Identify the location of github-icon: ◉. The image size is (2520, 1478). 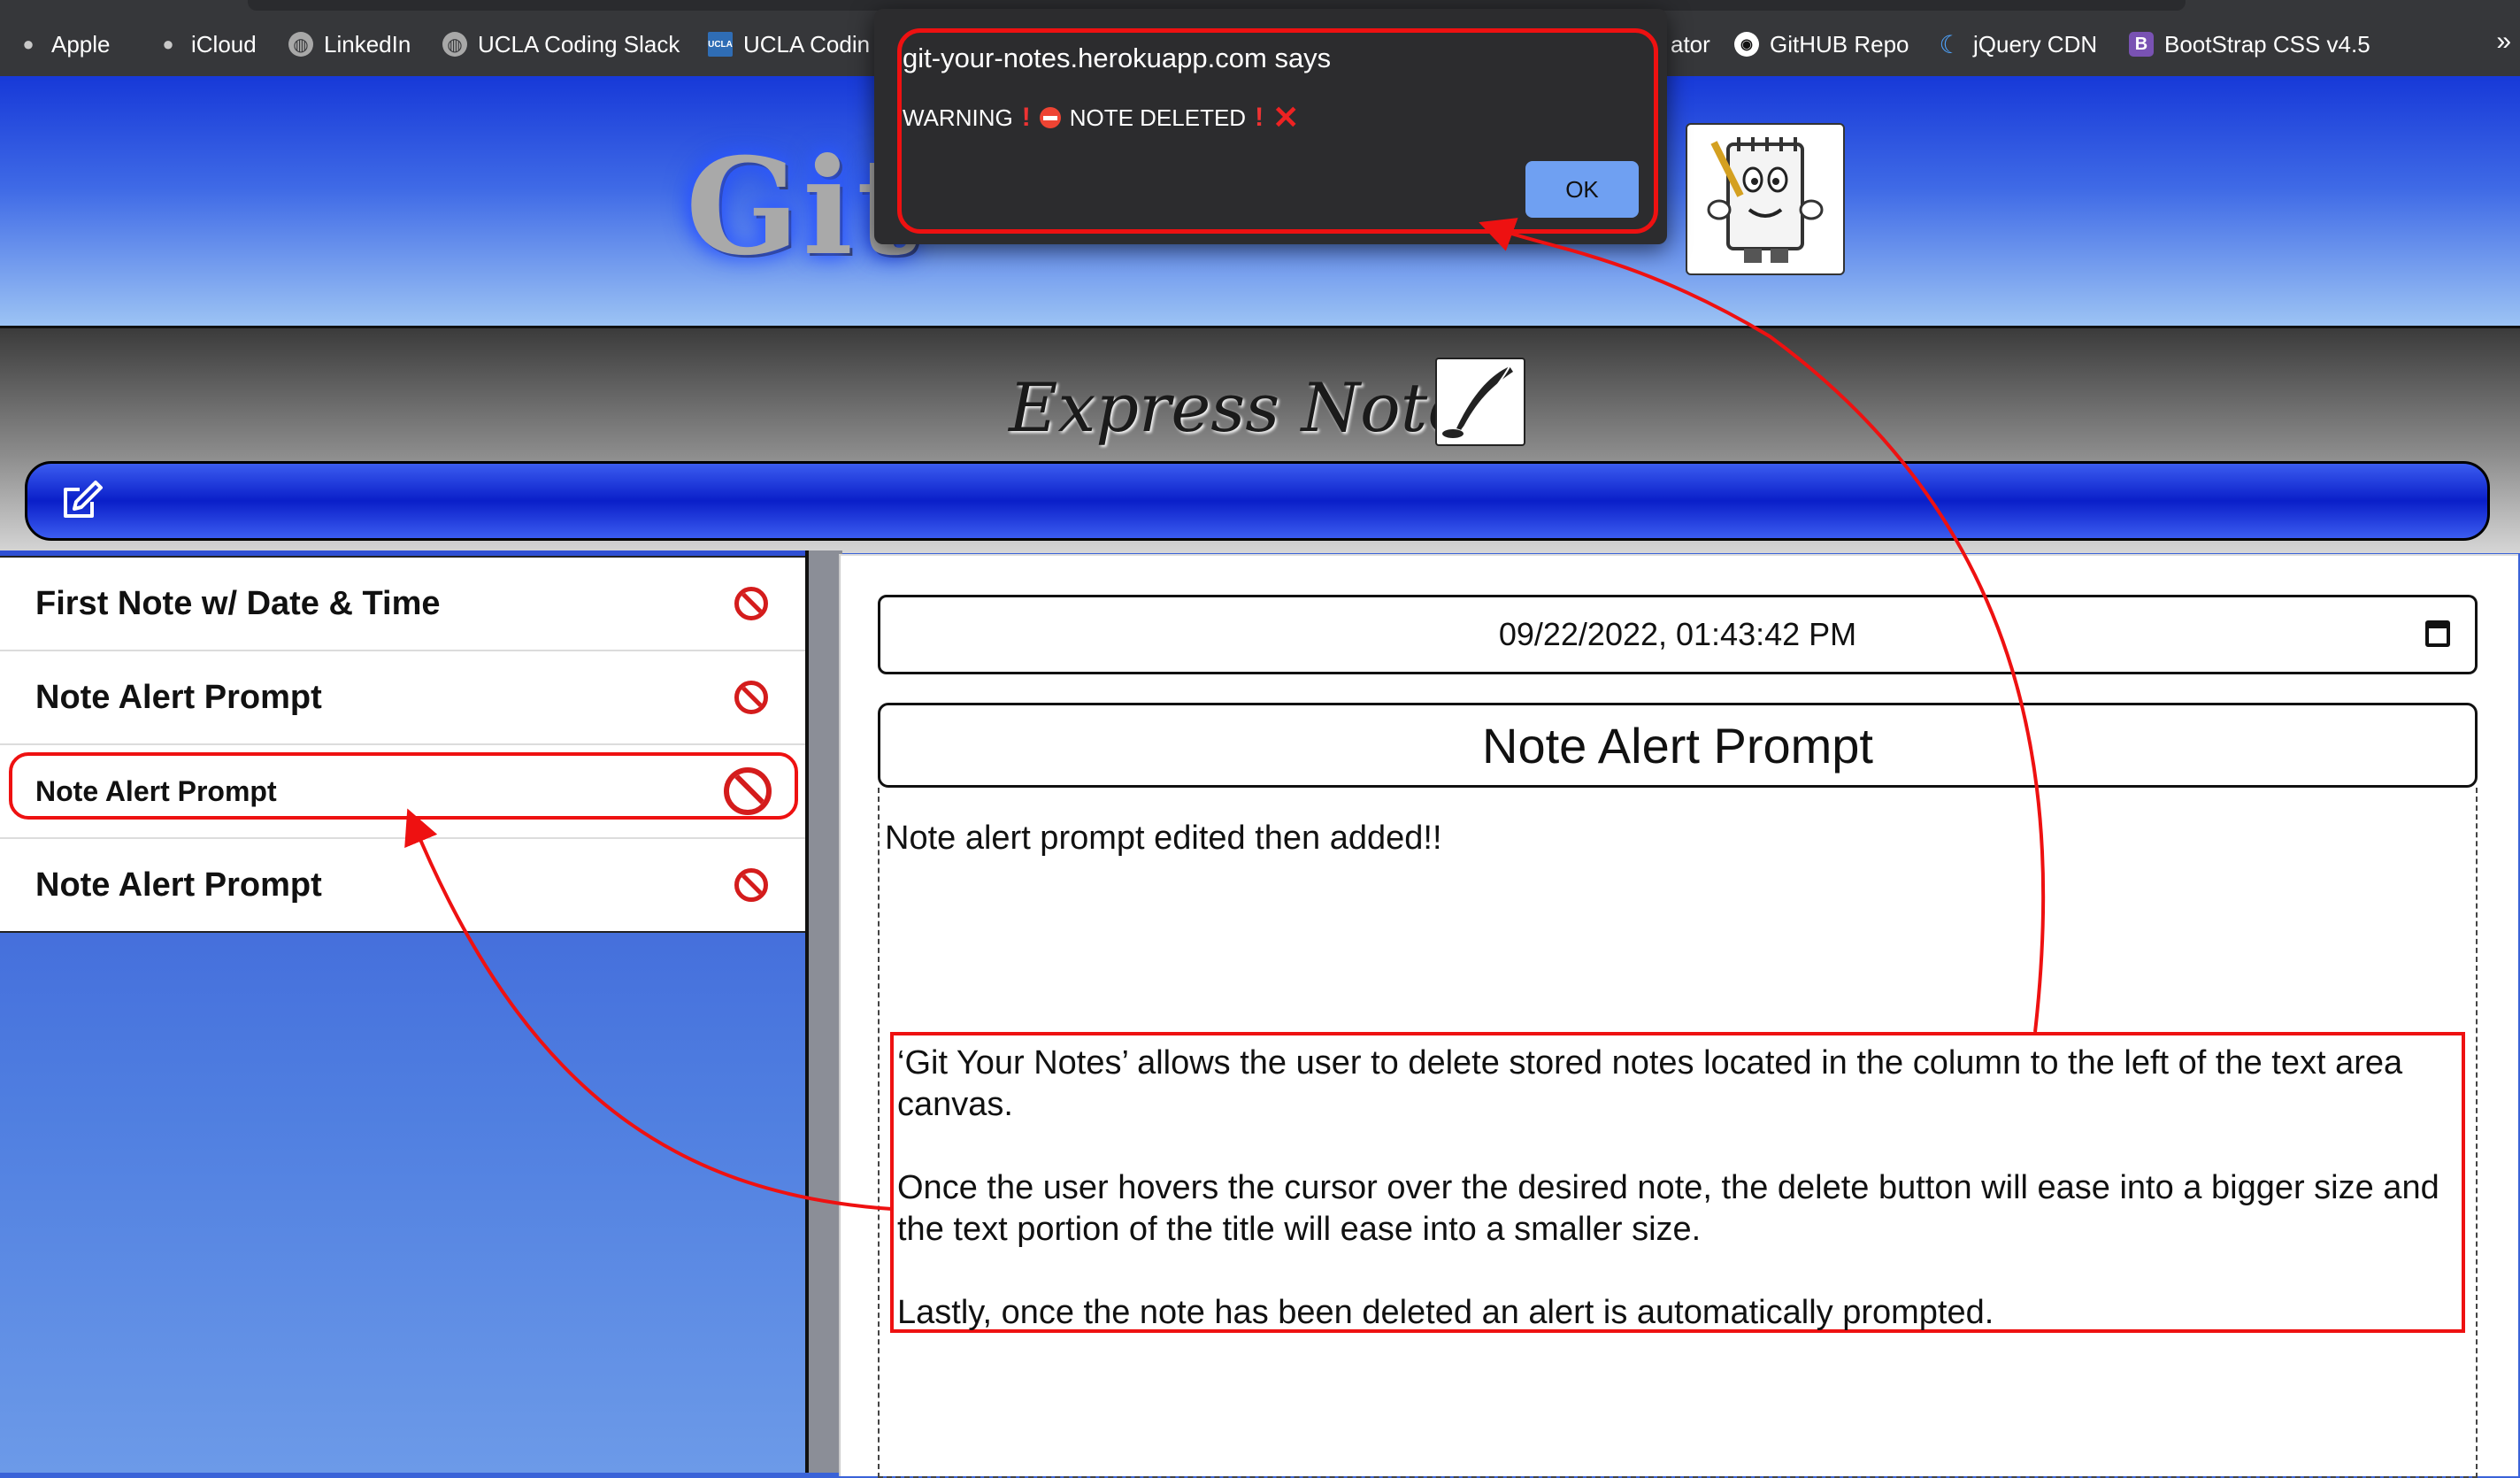
(1746, 44).